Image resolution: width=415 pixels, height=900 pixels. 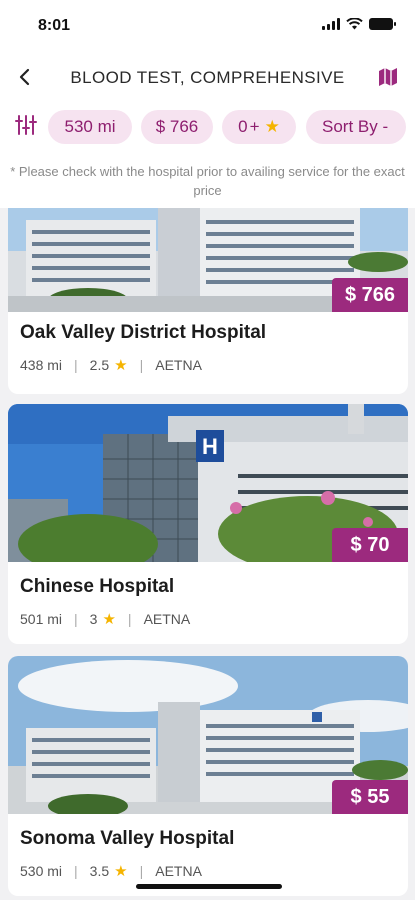 I want to click on hospital-distance: 438 mi, so click(x=41, y=365).